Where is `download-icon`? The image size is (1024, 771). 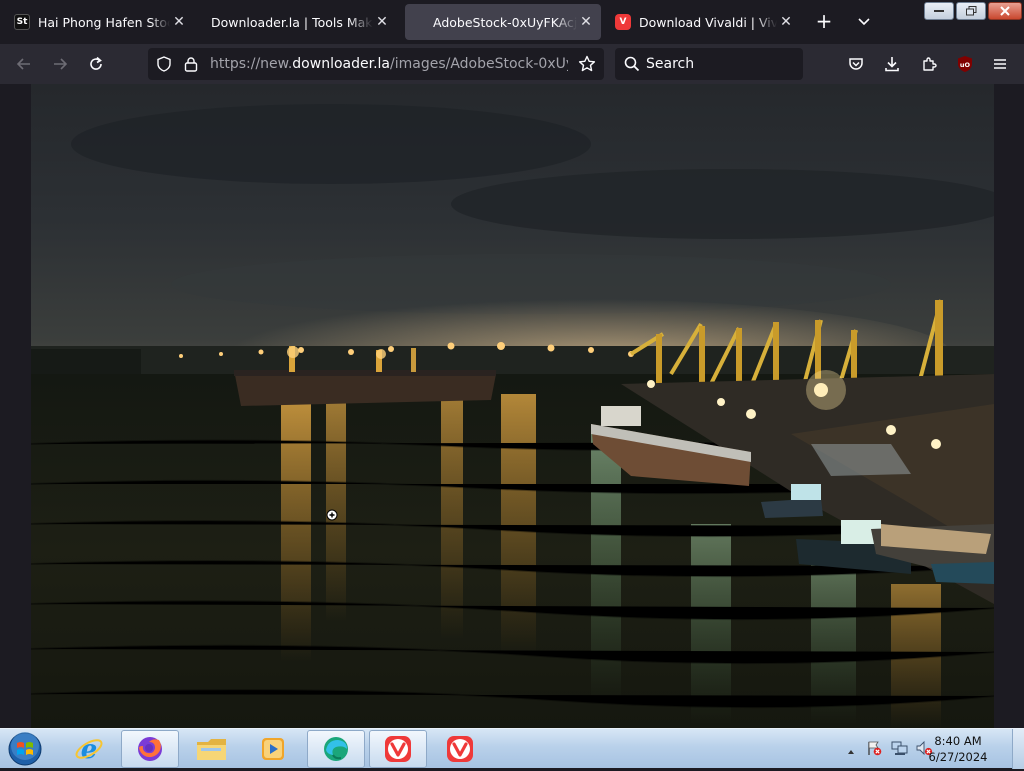 download-icon is located at coordinates (892, 64).